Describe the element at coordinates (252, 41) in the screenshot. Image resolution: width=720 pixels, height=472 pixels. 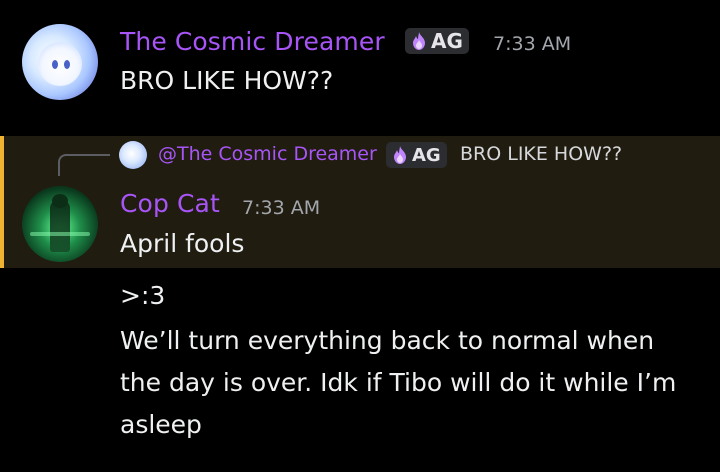
I see `username-cosmic-dreamer: The Cosmic Dreamer` at that location.